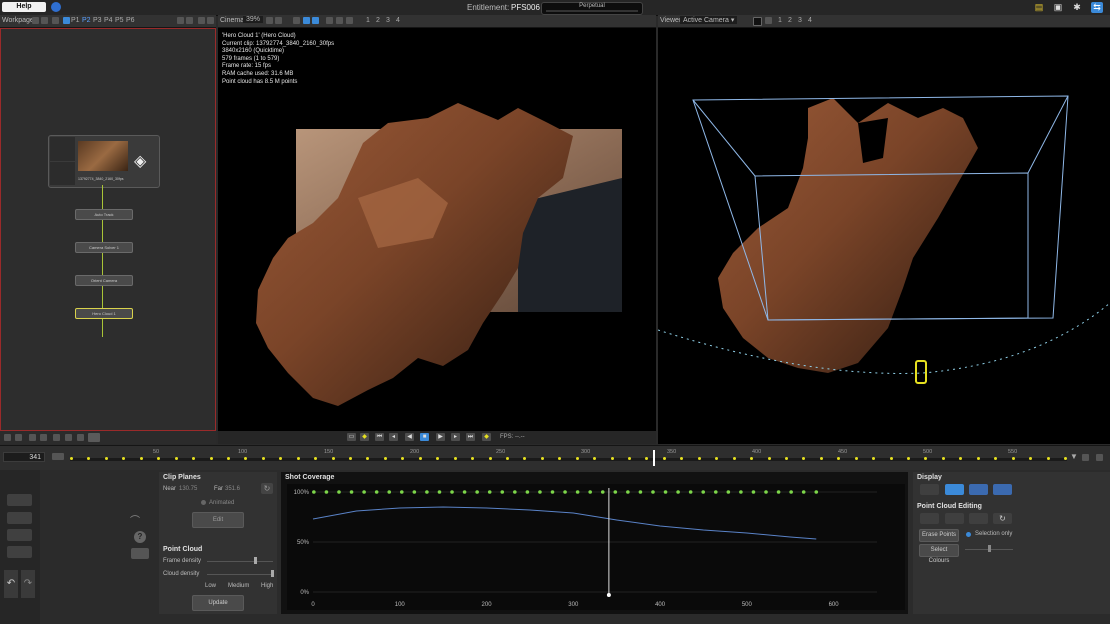 The image size is (1110, 624). What do you see at coordinates (978, 518) in the screenshot?
I see `edit-lasso-icon` at bounding box center [978, 518].